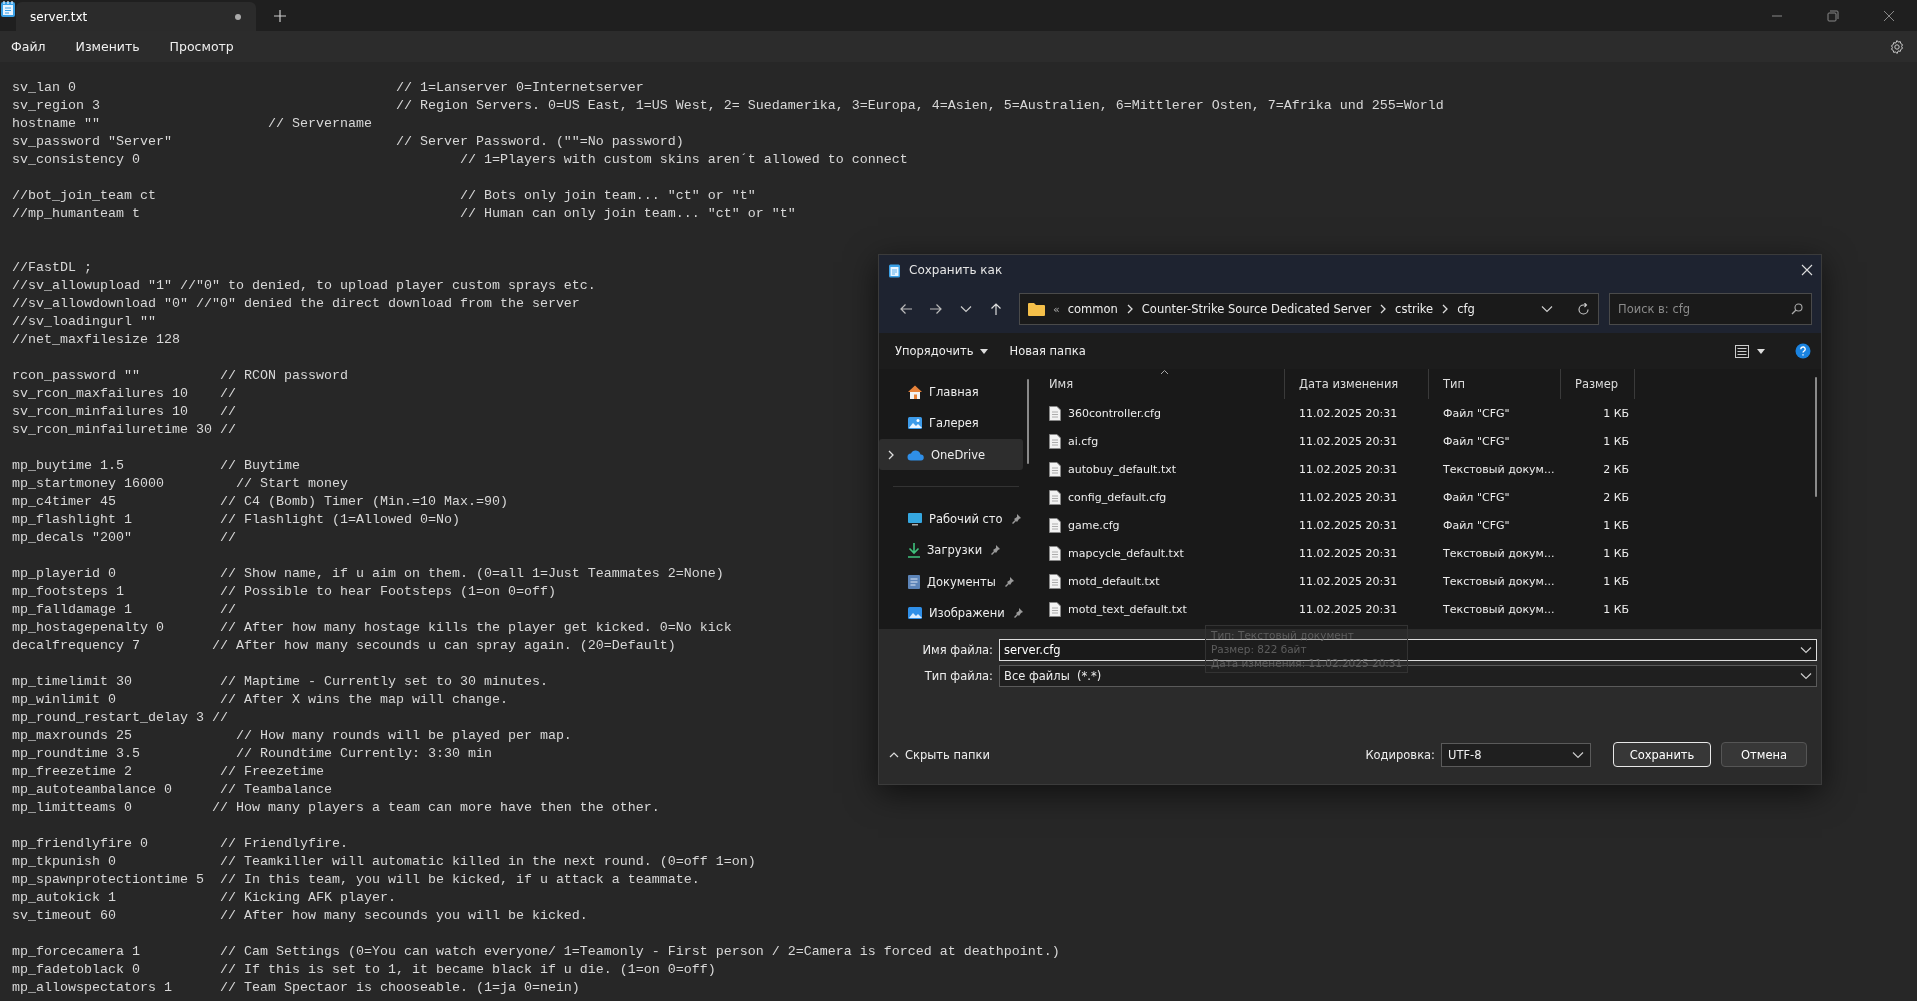 The height and width of the screenshot is (1001, 1917). I want to click on sidebar-item: Главная, so click(951, 392).